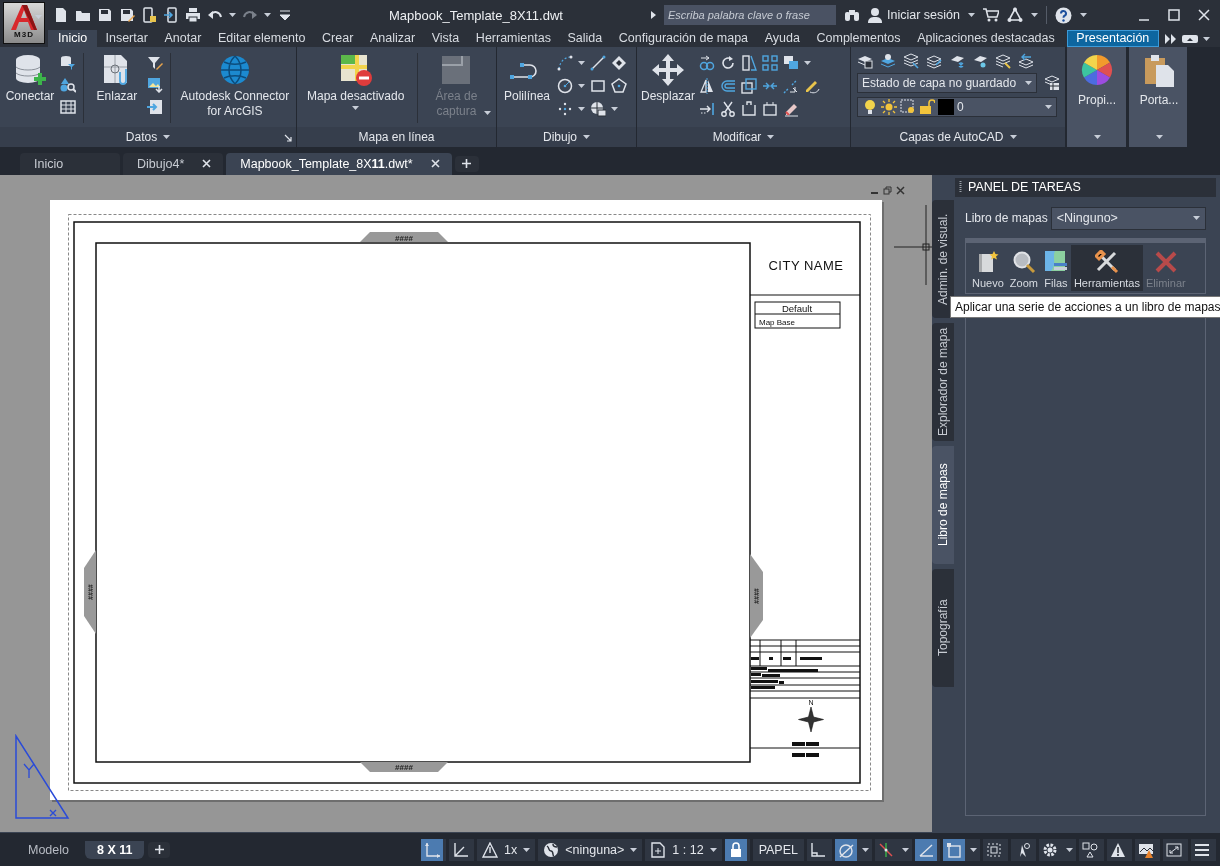 This screenshot has width=1220, height=866. What do you see at coordinates (852, 15) in the screenshot?
I see `binoculars-icon` at bounding box center [852, 15].